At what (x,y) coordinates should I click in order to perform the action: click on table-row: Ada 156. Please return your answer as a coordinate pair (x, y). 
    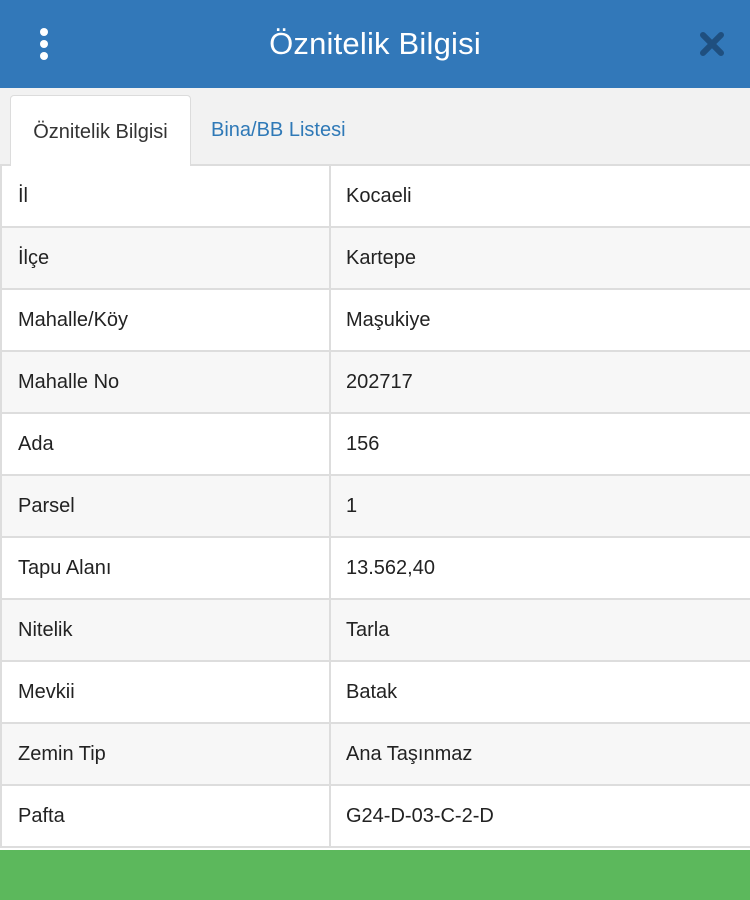
    Looking at the image, I should click on (375, 445).